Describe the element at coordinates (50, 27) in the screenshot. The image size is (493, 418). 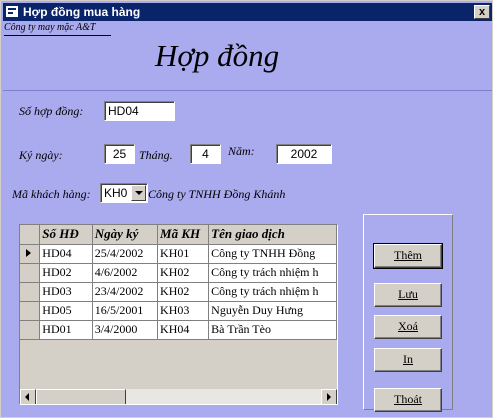
I see `company-name: Công ty may mặc A&T` at that location.